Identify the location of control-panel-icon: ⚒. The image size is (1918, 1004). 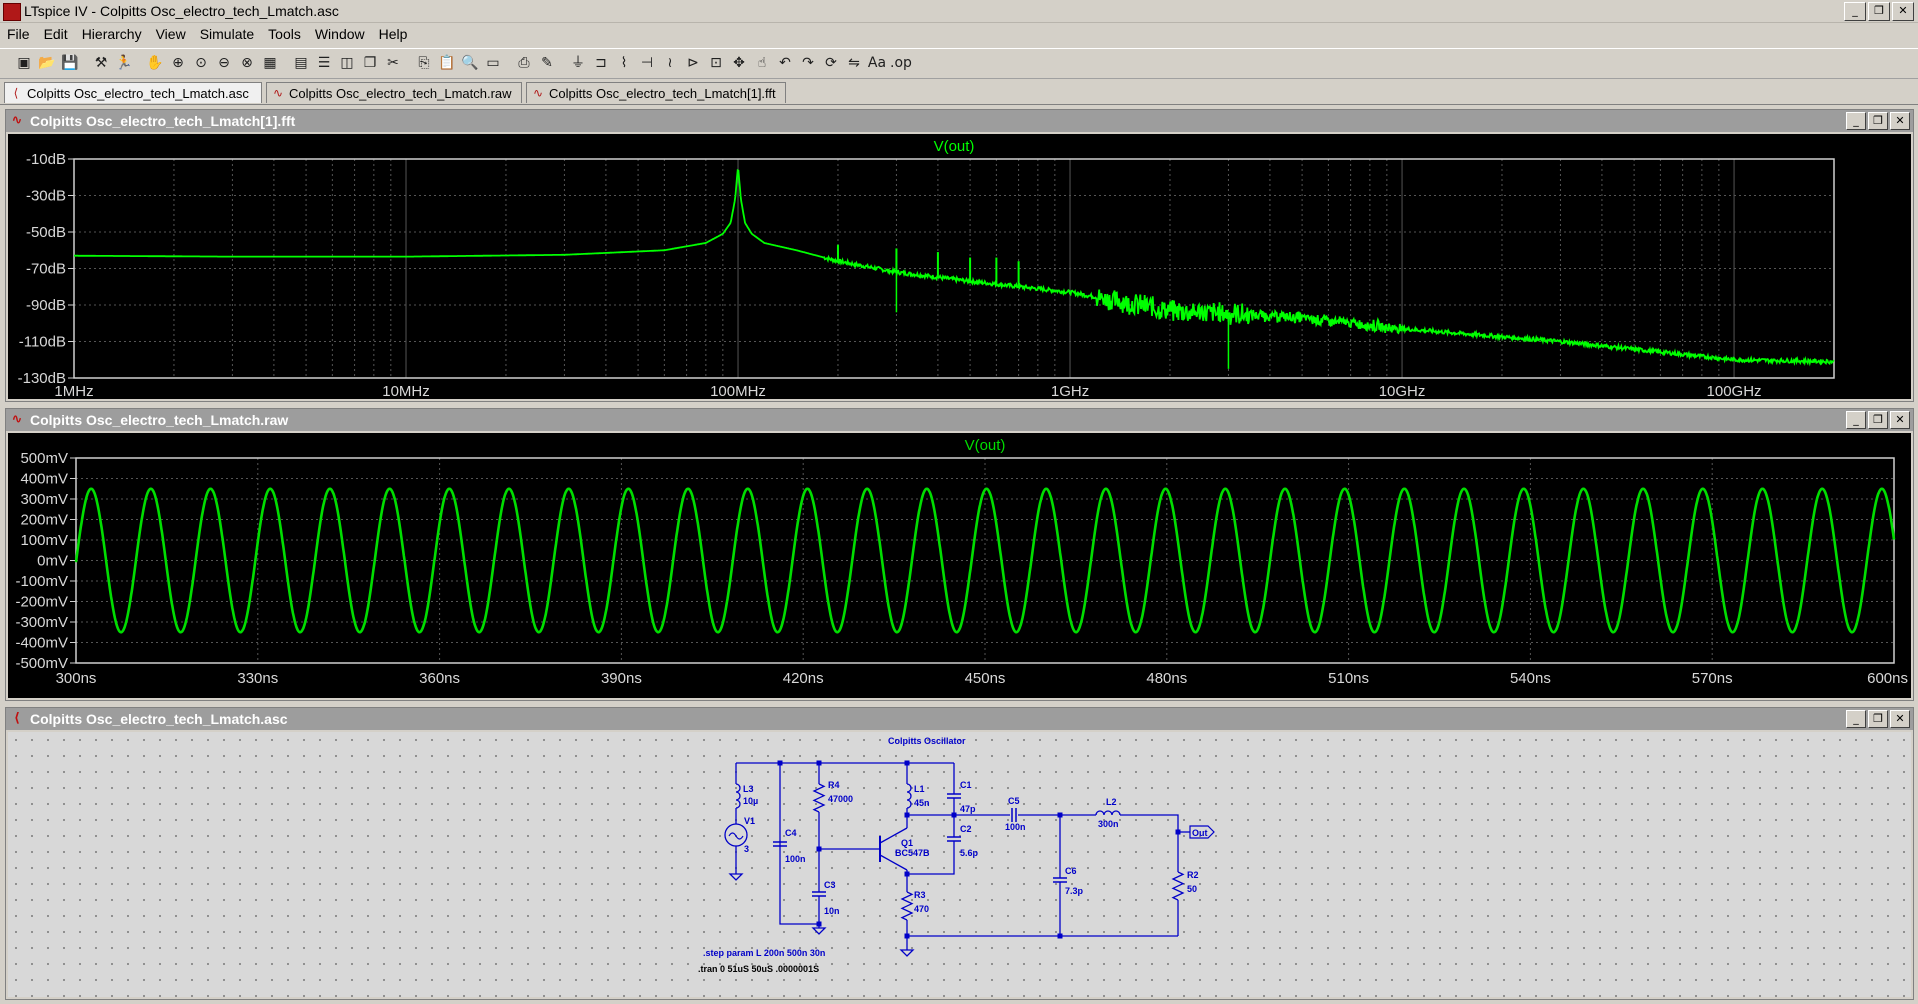
(101, 63).